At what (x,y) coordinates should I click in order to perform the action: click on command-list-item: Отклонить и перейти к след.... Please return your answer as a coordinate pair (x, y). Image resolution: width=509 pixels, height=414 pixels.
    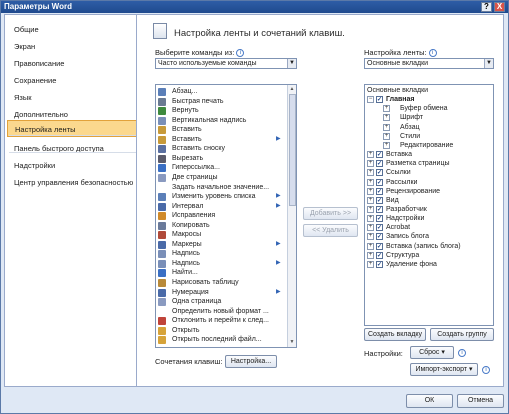
    Looking at the image, I should click on (221, 321).